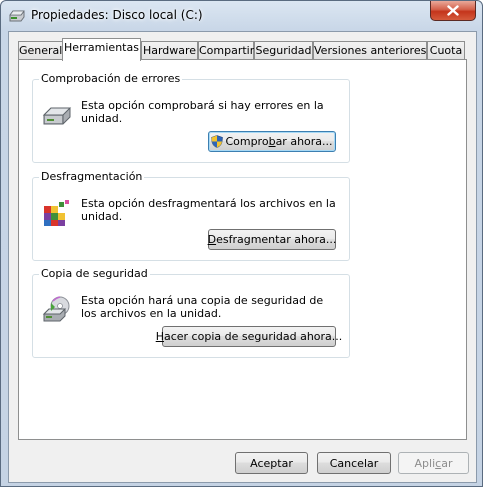 This screenshot has width=483, height=487. Describe the element at coordinates (57, 116) in the screenshot. I see `hard-drive-icon` at that location.